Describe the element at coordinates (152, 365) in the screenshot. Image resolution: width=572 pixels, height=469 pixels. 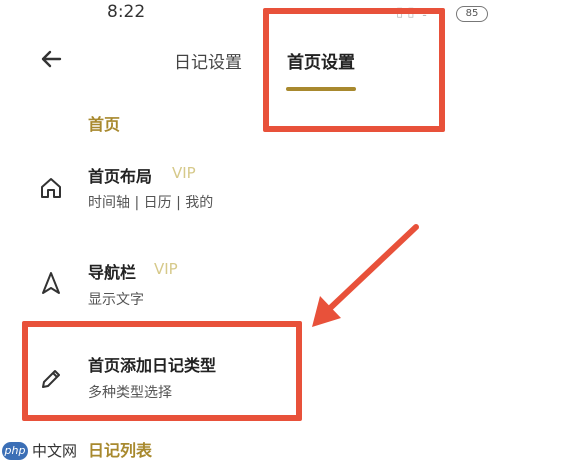
I see `row-title: 首页添加日记类型` at that location.